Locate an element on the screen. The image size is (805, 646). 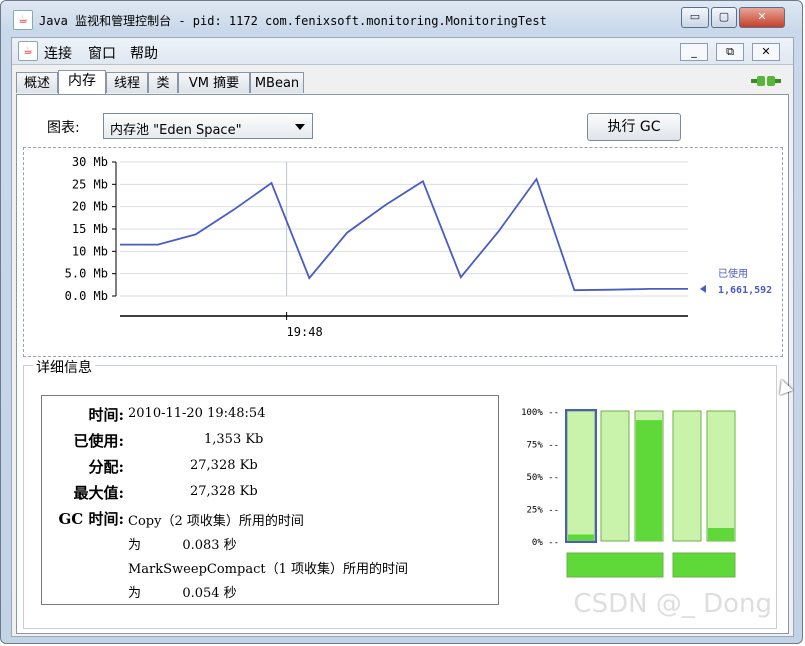
memory-pool-bars: 100% -- 75% -- 50% -- 25% -- 0% -- is located at coordinates (628, 493).